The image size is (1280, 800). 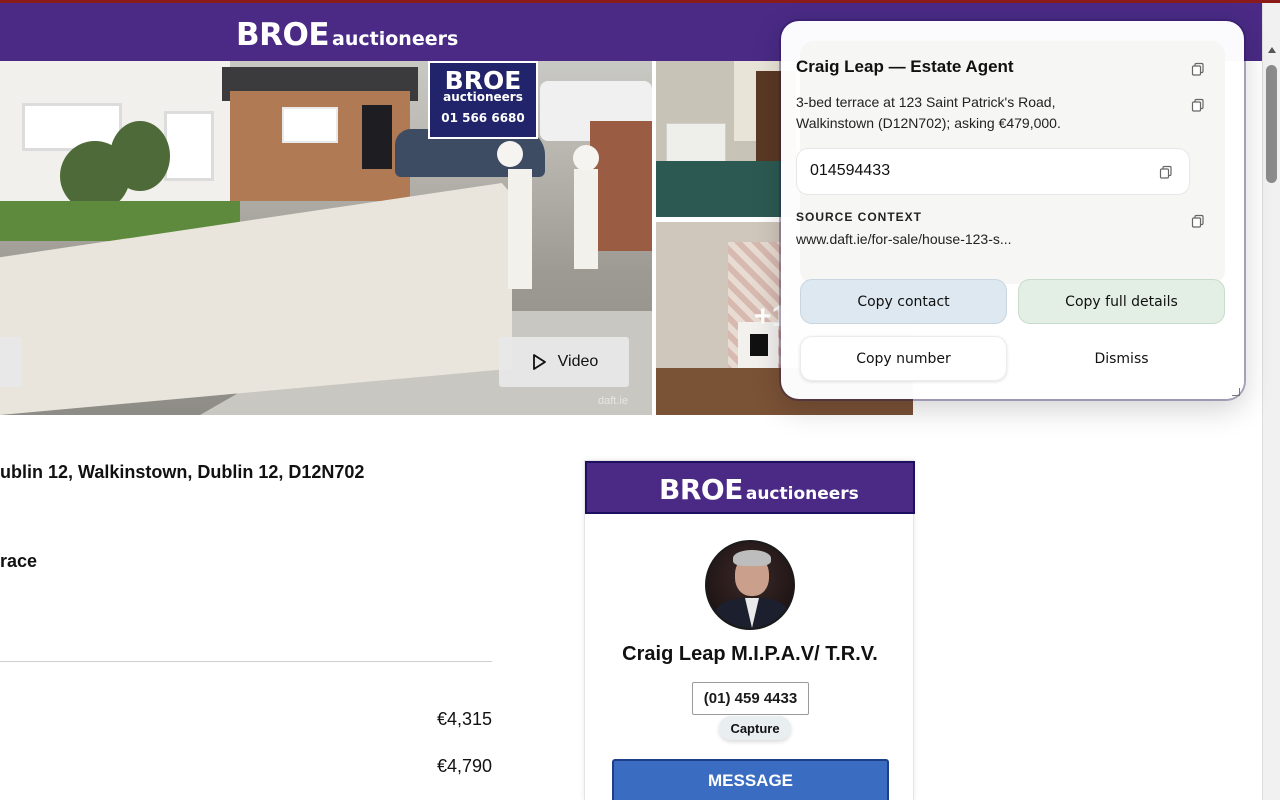 What do you see at coordinates (850, 170) in the screenshot?
I see `popup-phone-value: 014594433` at bounding box center [850, 170].